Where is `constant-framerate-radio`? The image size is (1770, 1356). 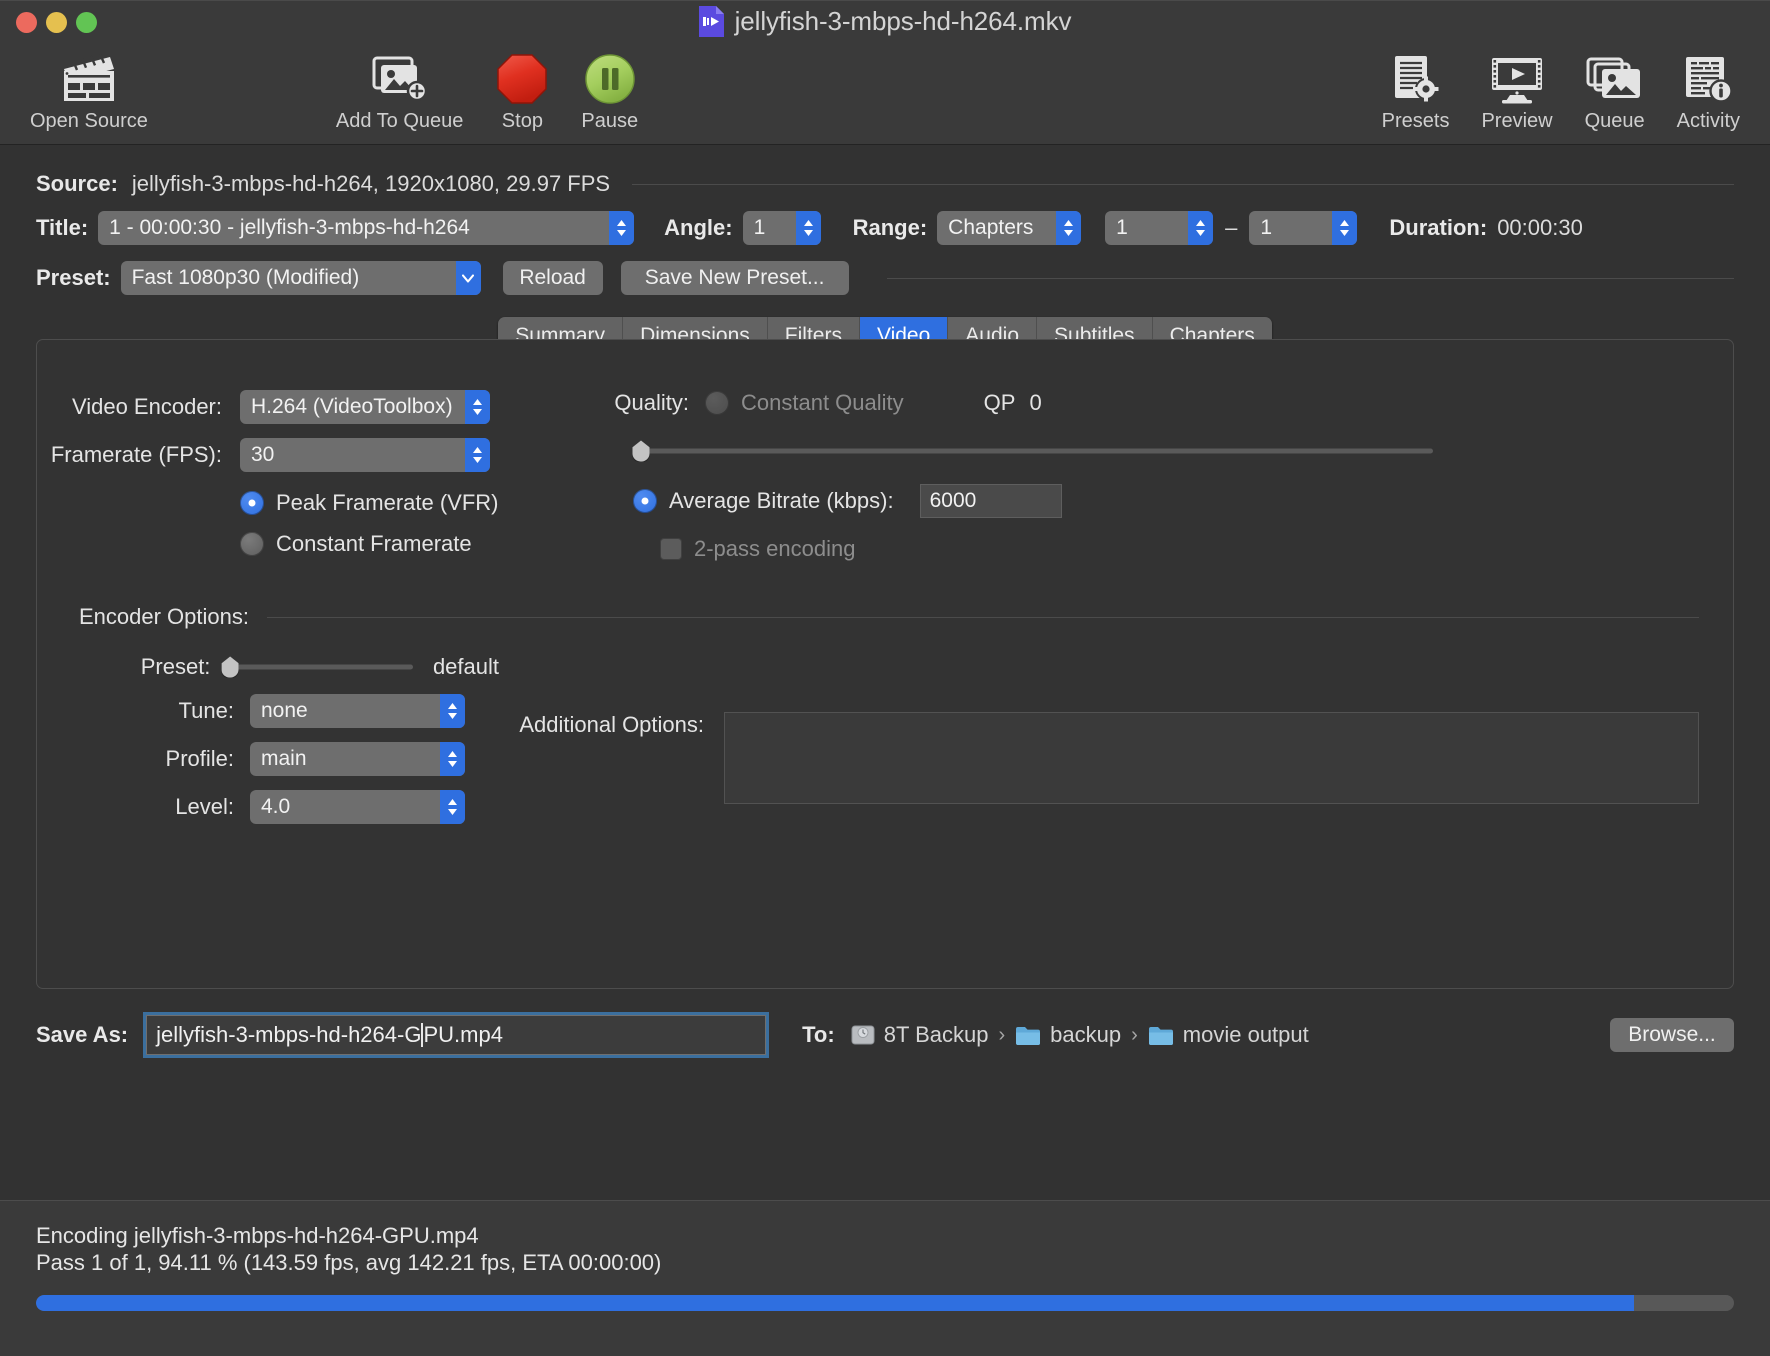
constant-framerate-radio is located at coordinates (252, 544).